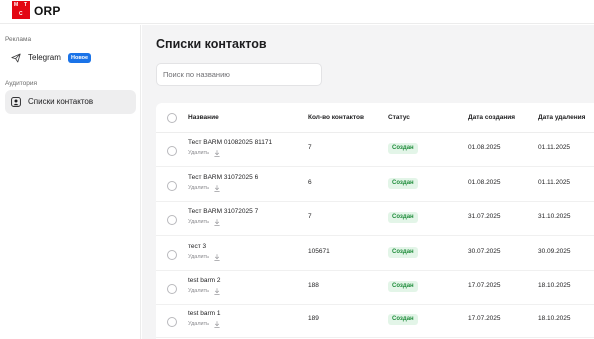 Image resolution: width=594 pixels, height=339 pixels. I want to click on column-header-created: Дата создания, so click(491, 117).